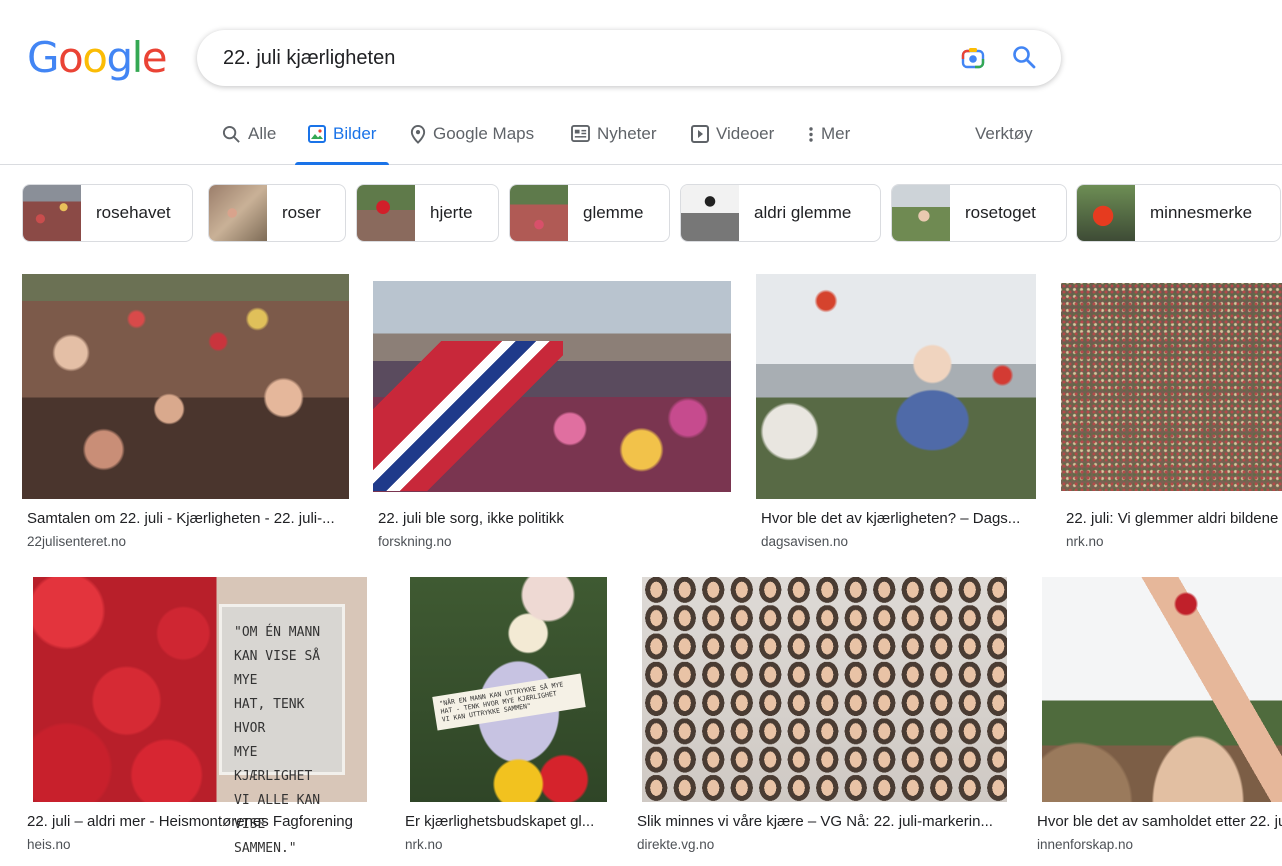  I want to click on chip-rosehavet: rosehavet, so click(107, 213).